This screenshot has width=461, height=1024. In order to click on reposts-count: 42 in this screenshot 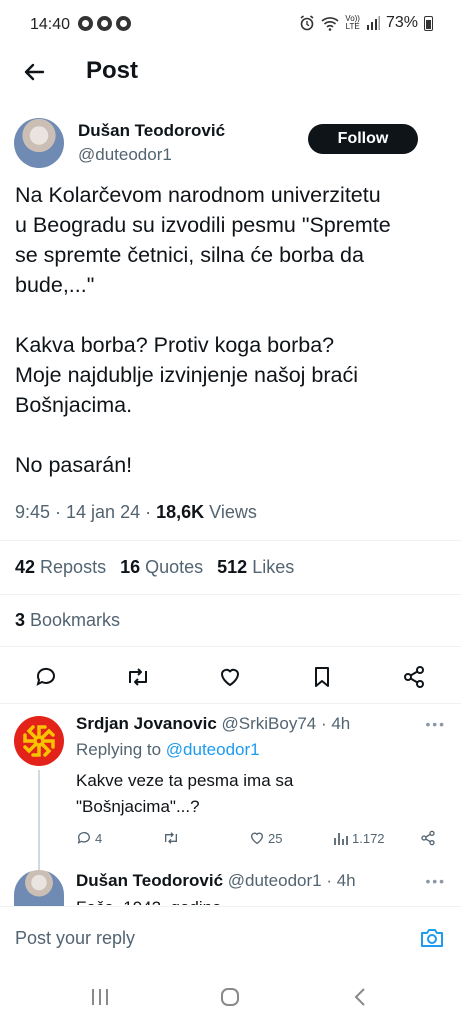, I will do `click(25, 567)`.